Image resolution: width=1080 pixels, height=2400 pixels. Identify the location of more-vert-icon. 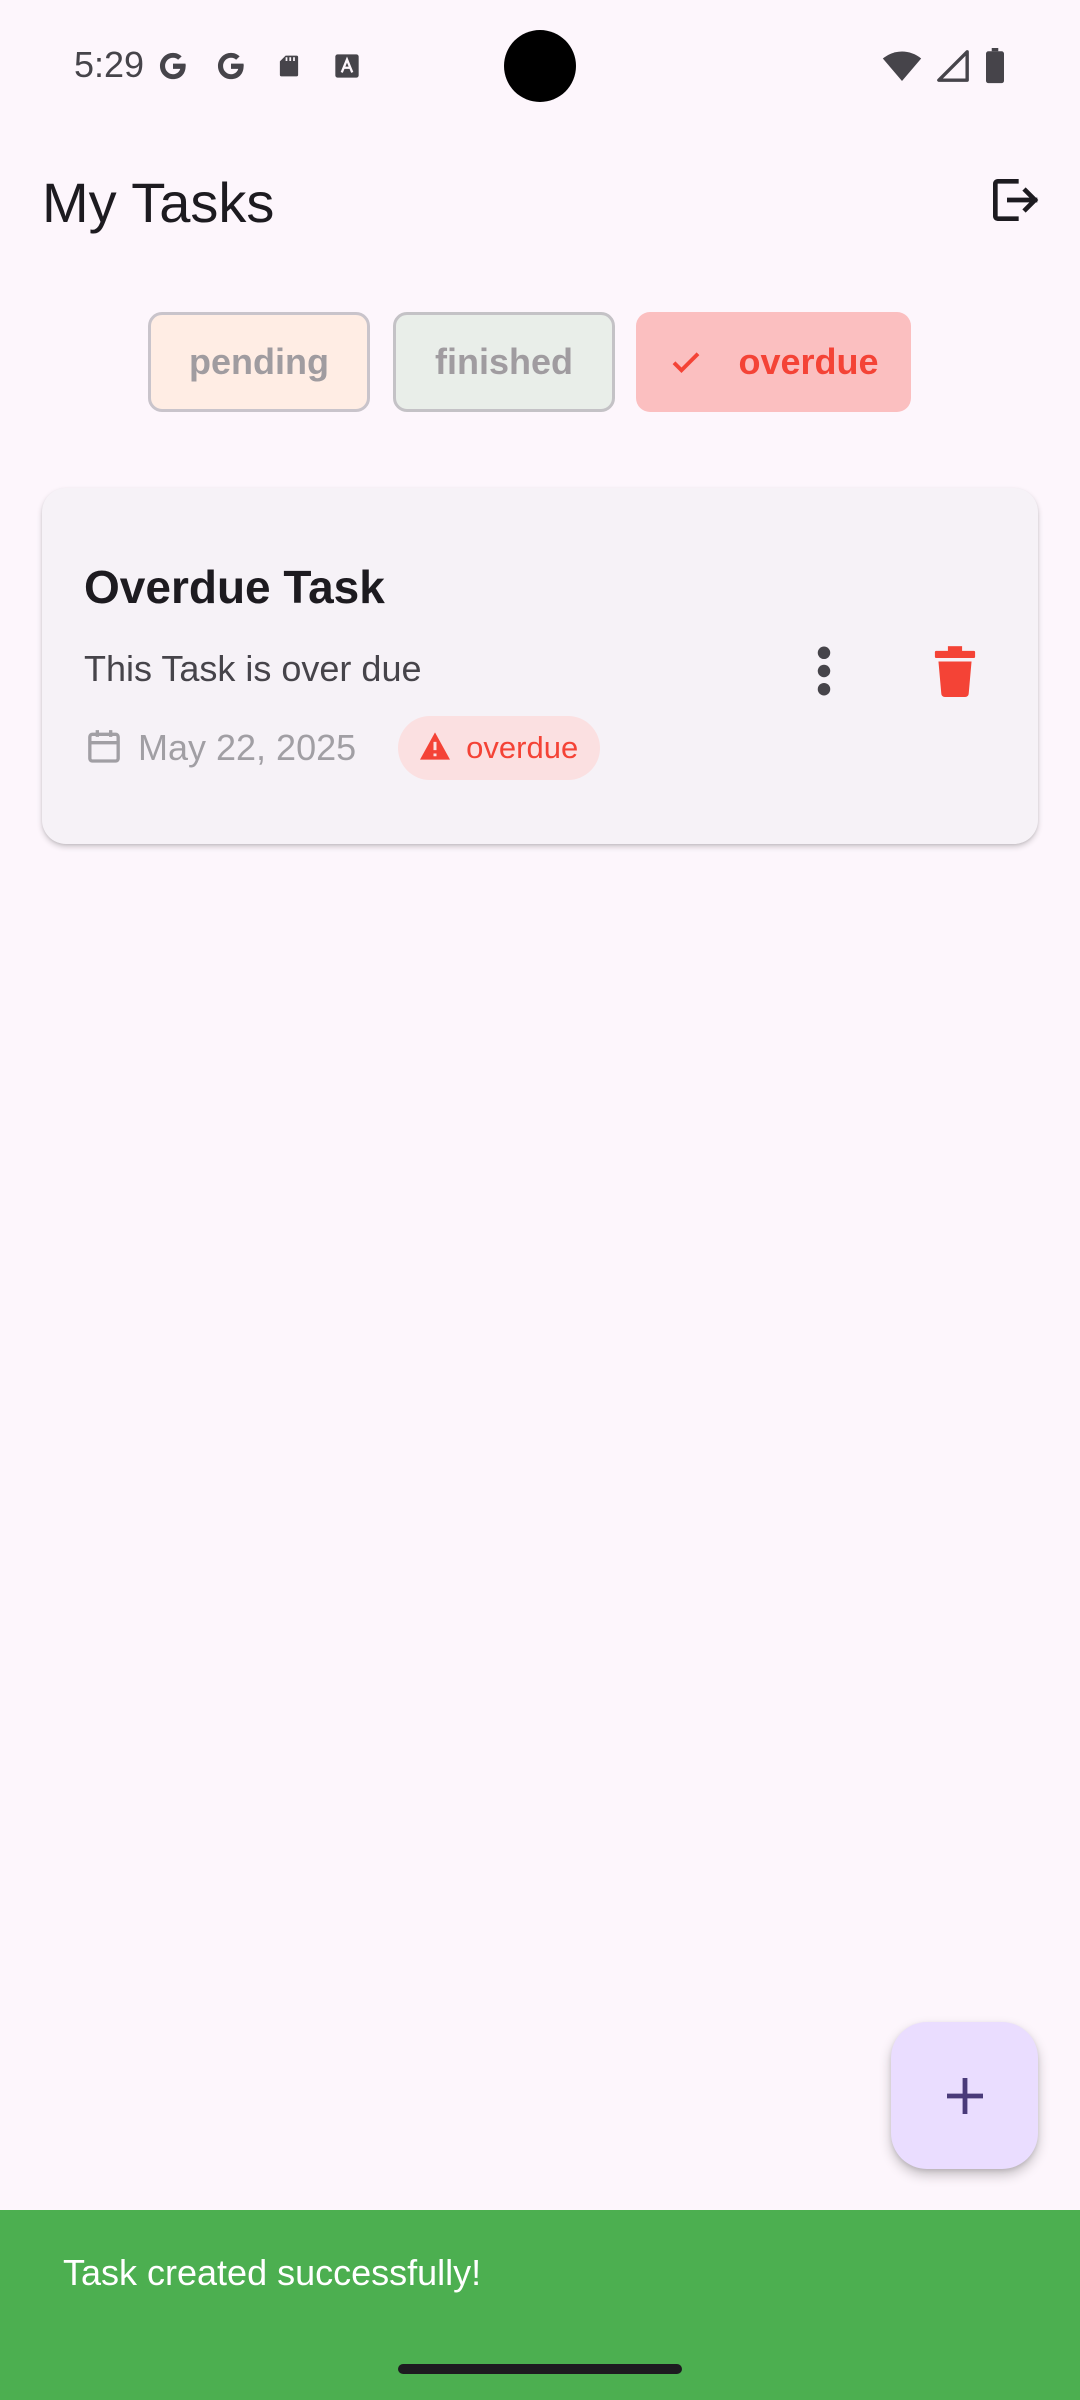
(824, 671).